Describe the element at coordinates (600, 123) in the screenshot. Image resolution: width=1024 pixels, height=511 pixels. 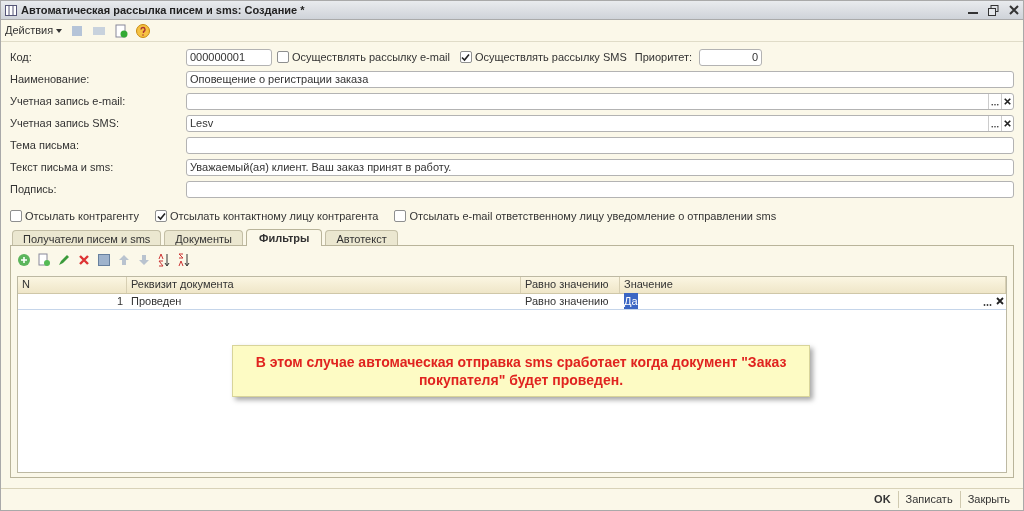
I see `select-field: Lesv` at that location.